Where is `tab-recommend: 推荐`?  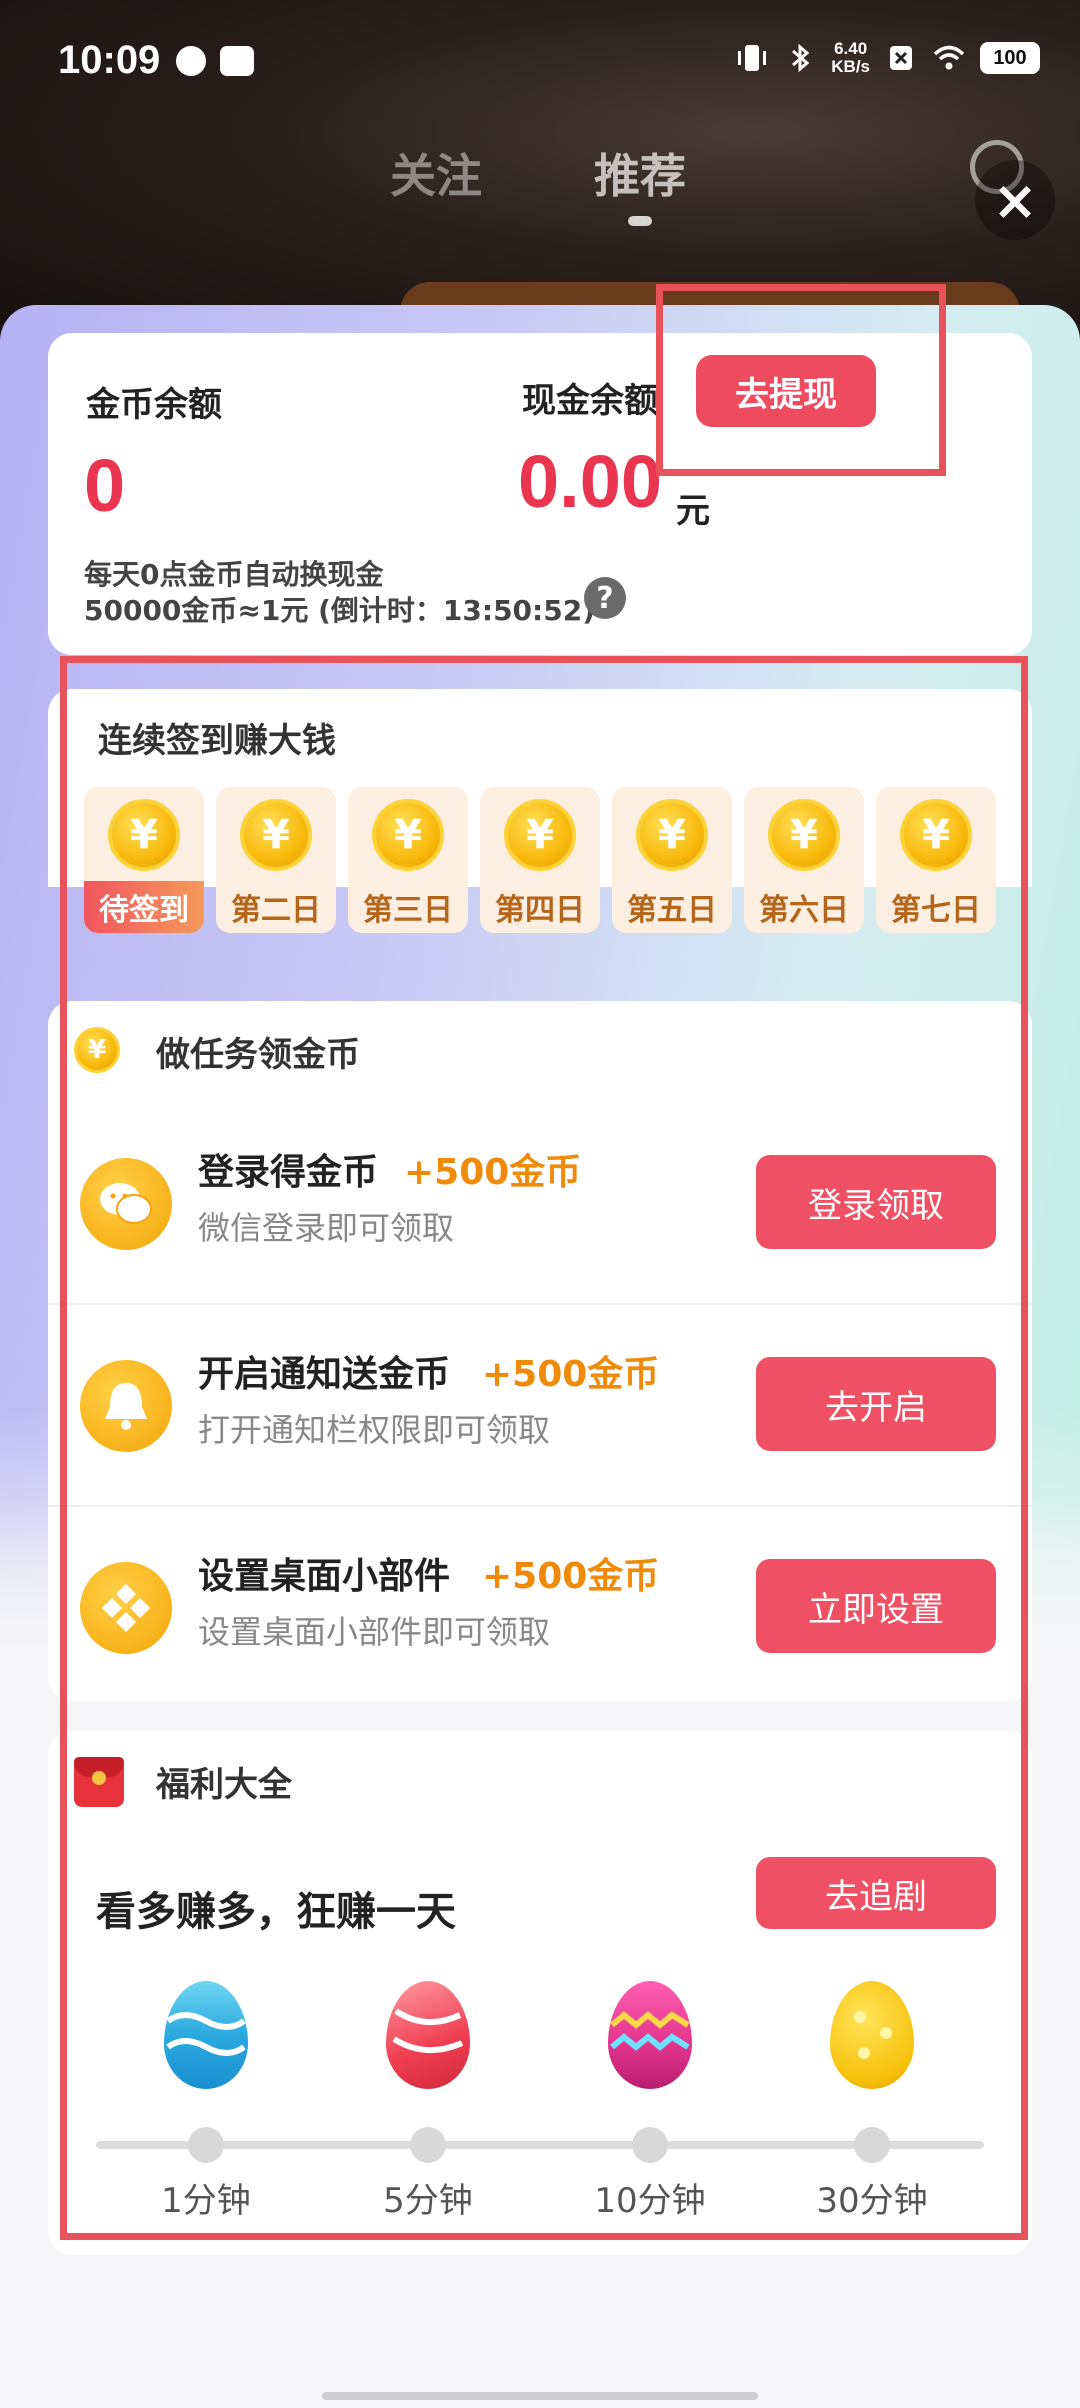 tab-recommend: 推荐 is located at coordinates (640, 173).